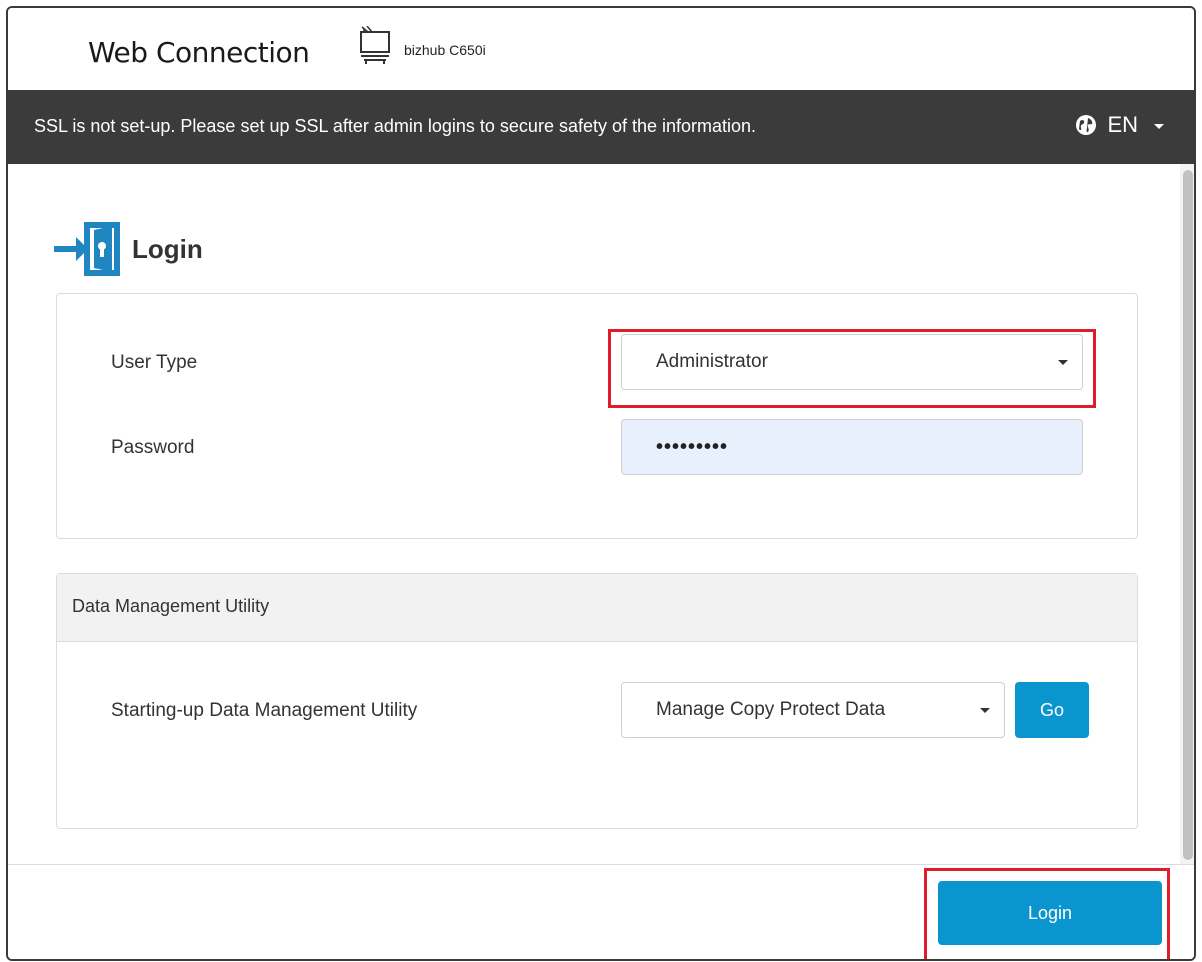 The image size is (1202, 962). What do you see at coordinates (199, 52) in the screenshot?
I see `brand-logo: Web Connection` at bounding box center [199, 52].